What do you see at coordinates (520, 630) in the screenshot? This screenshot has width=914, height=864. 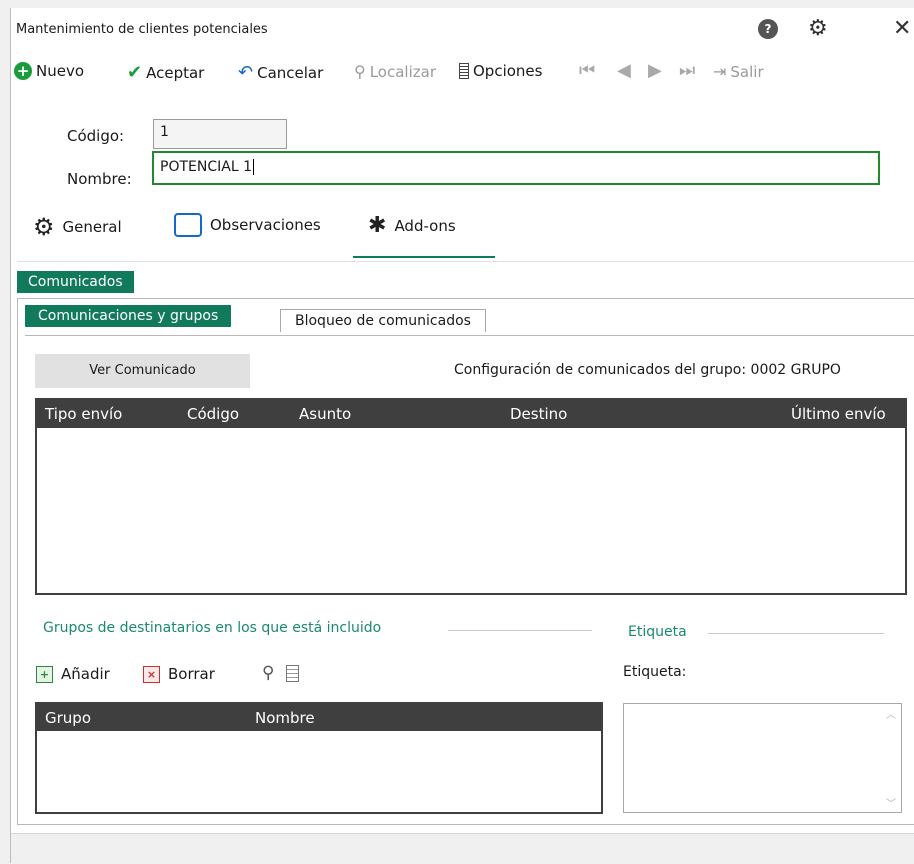 I see `grupos-section-line` at bounding box center [520, 630].